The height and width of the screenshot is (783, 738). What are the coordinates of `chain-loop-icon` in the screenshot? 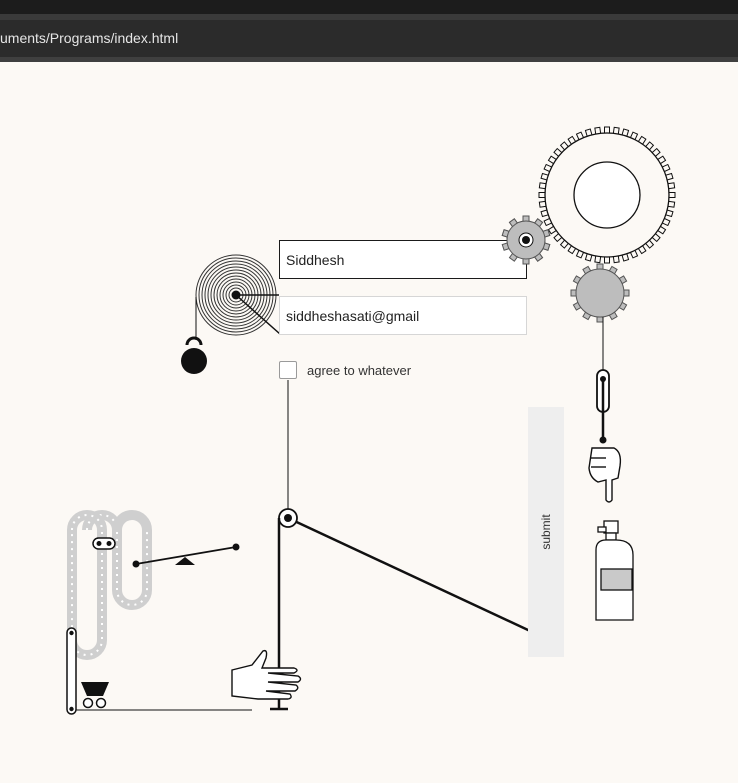 It's located at (109, 585).